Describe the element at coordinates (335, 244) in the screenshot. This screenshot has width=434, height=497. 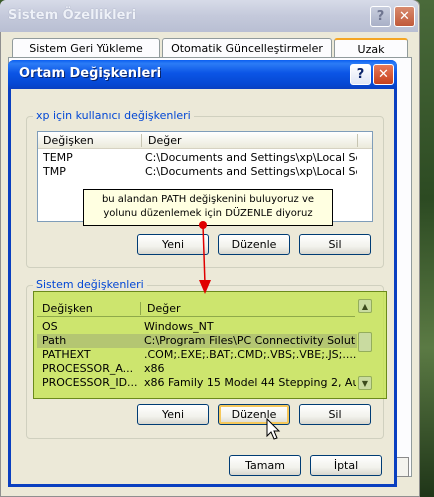
I see `user-delete-button: Sil` at that location.